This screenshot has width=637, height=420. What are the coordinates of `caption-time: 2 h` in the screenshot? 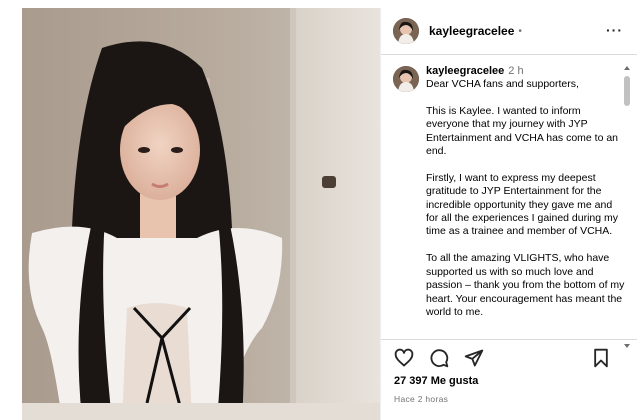 It's located at (516, 71).